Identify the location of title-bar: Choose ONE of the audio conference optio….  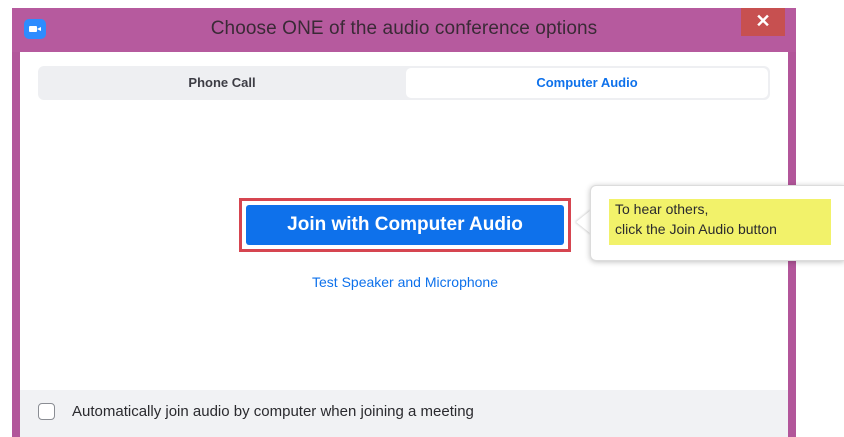
(404, 30).